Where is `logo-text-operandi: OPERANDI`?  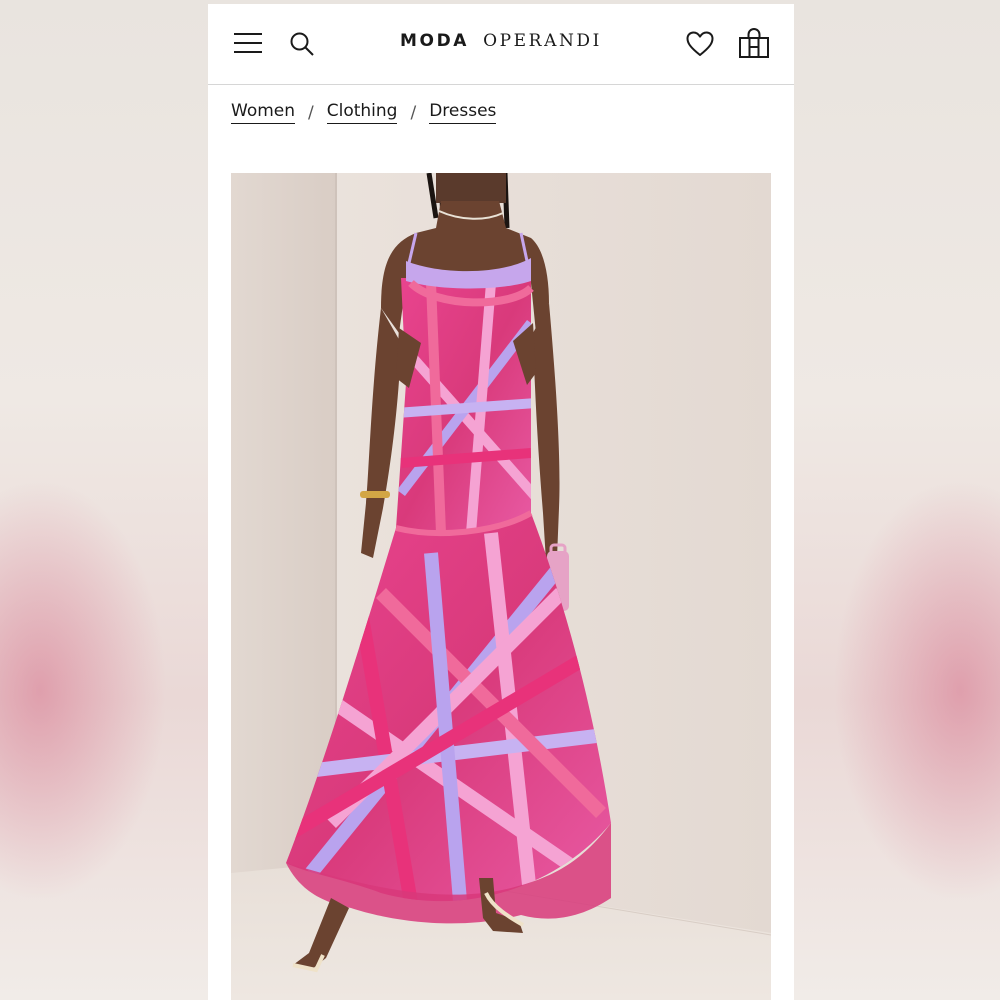 logo-text-operandi: OPERANDI is located at coordinates (542, 41).